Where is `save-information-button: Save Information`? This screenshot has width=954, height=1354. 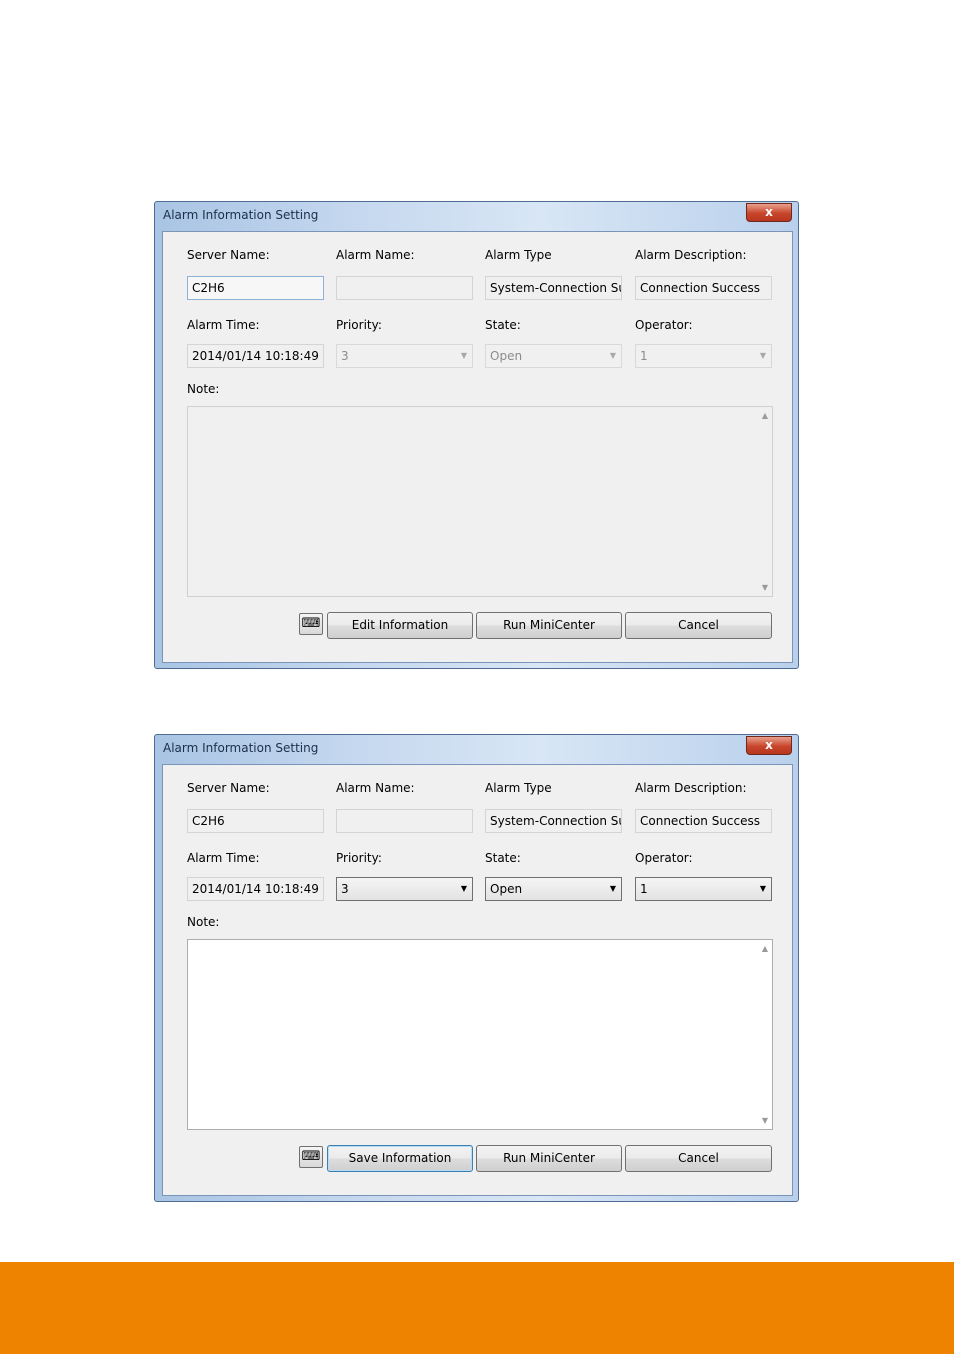
save-information-button: Save Information is located at coordinates (400, 1158).